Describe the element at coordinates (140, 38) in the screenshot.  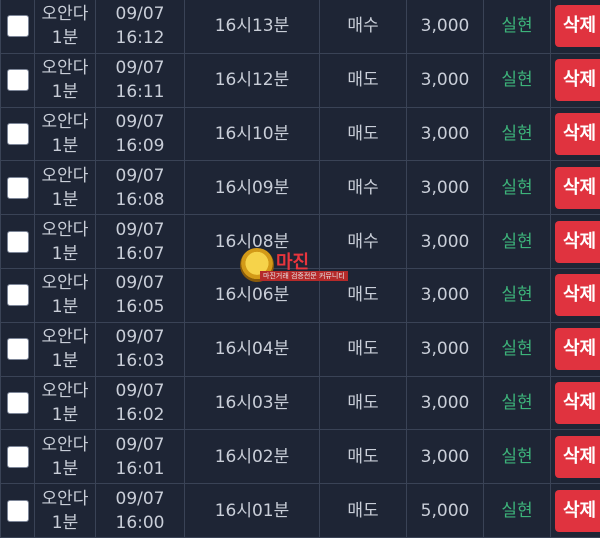
I see `bet-time: 16:12` at that location.